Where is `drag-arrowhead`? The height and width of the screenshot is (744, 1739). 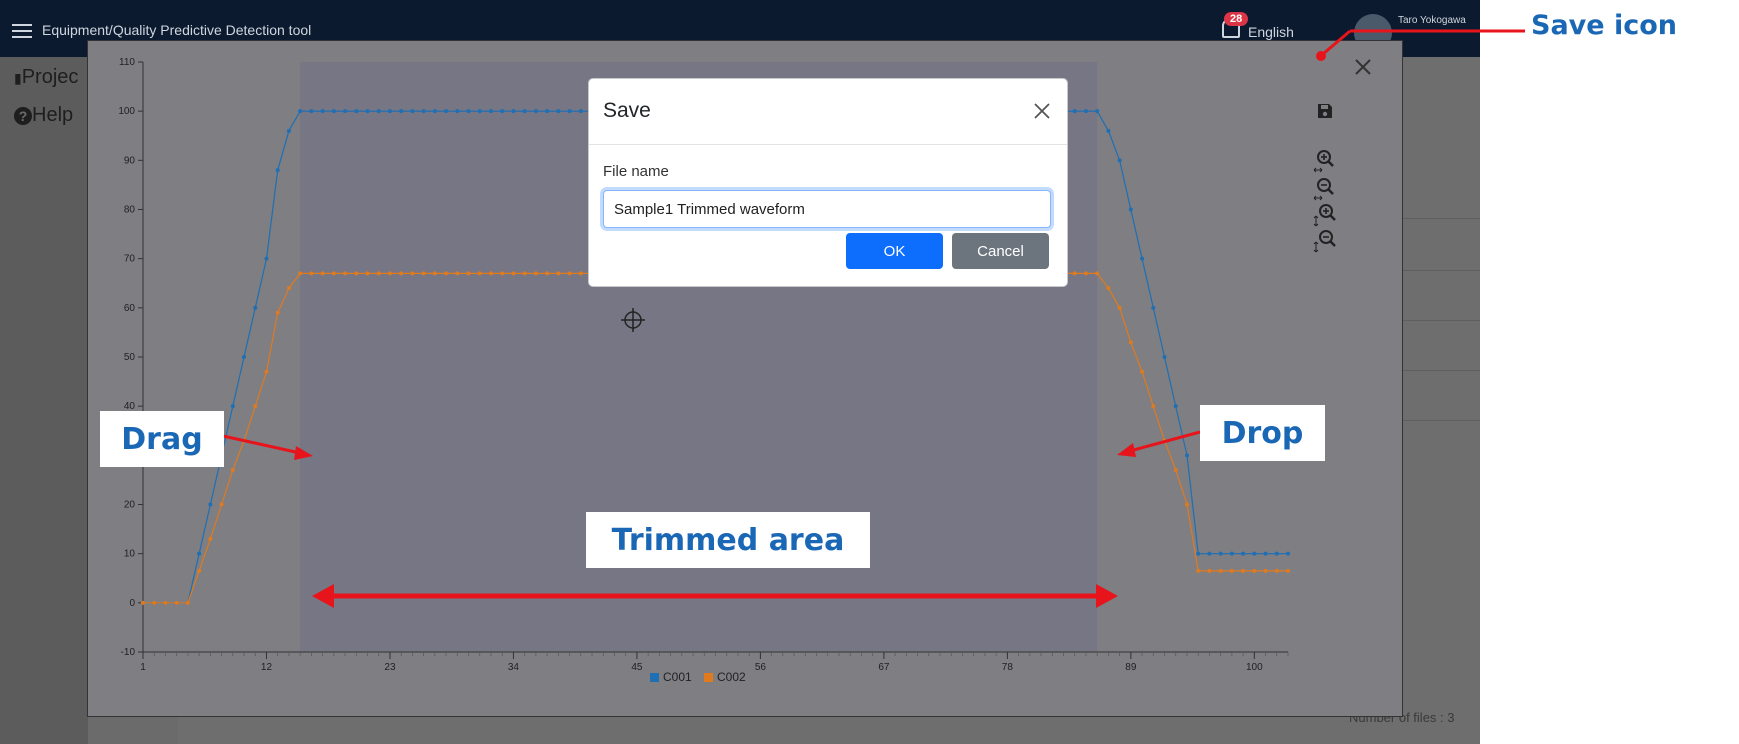
drag-arrowhead is located at coordinates (303, 453).